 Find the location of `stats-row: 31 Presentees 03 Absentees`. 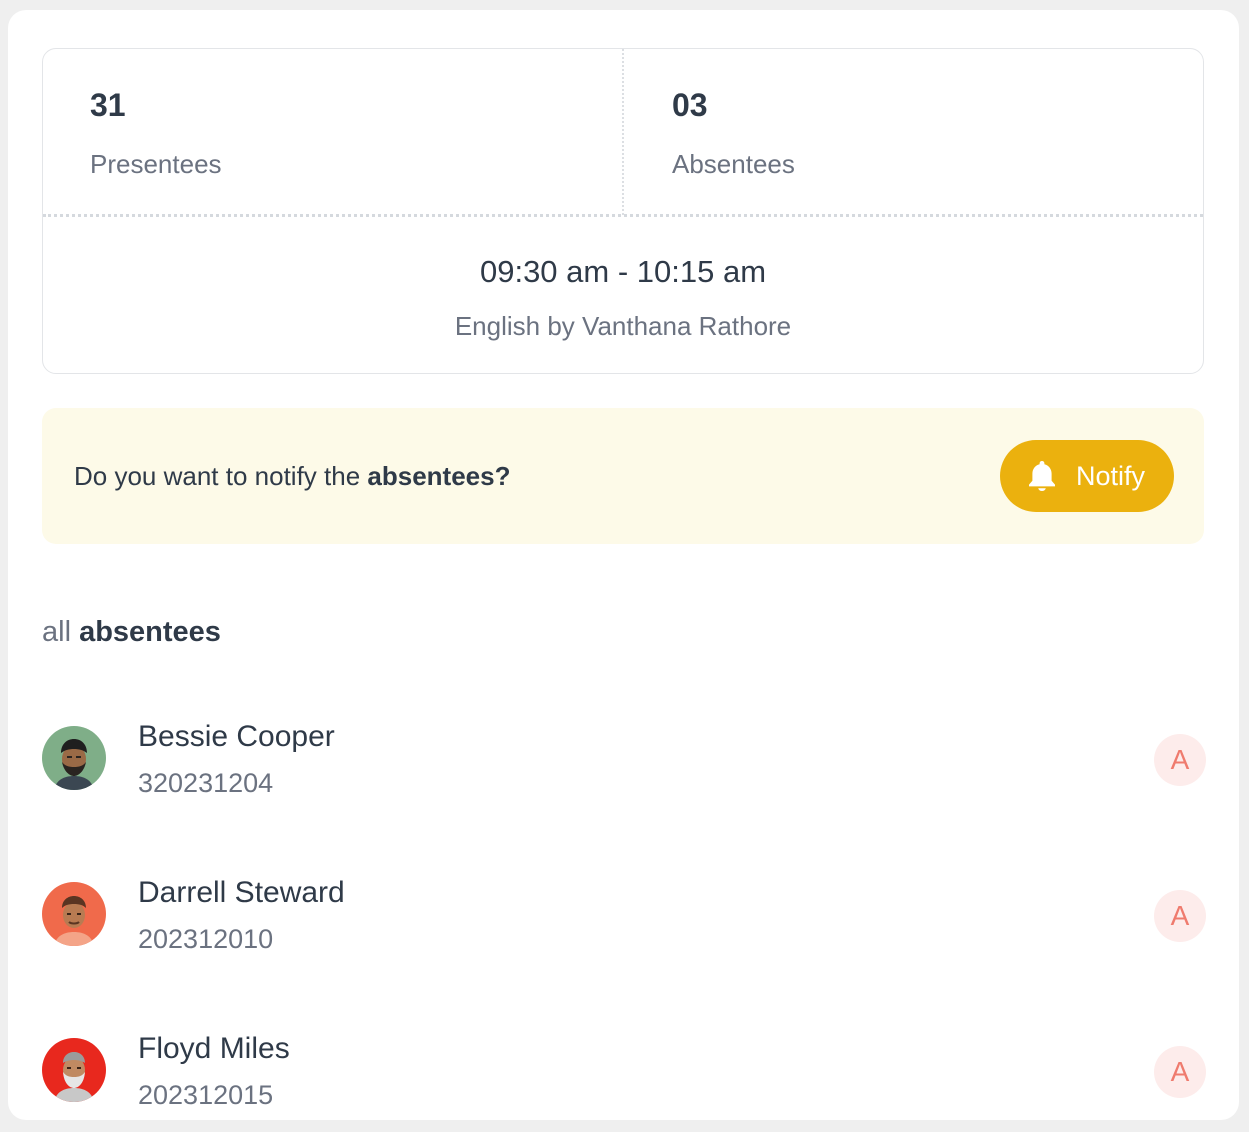

stats-row: 31 Presentees 03 Absentees is located at coordinates (623, 132).